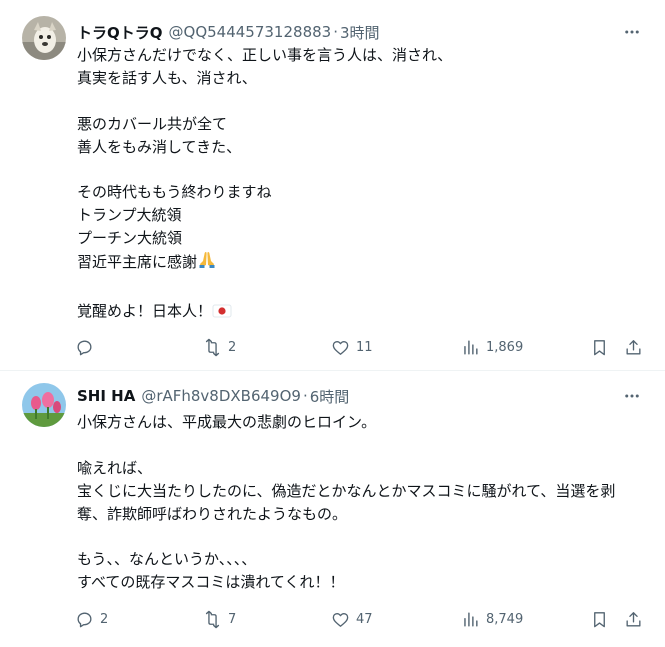  I want to click on tweet-line: 覚醒めよ！日本人！, so click(359, 313).